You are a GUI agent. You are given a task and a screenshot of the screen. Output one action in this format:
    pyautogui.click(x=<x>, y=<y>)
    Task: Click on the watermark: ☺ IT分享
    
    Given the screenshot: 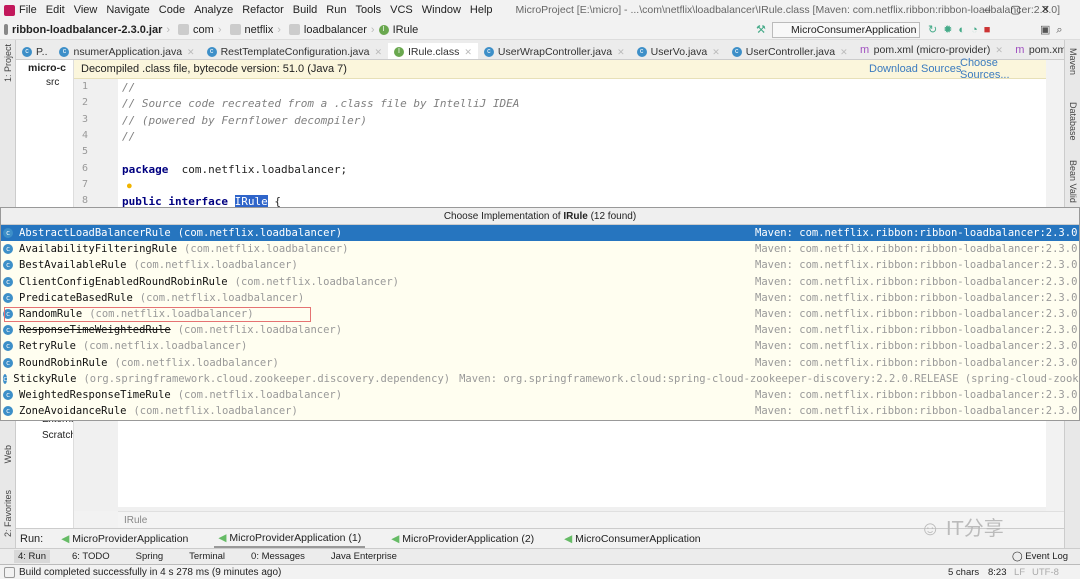 What is the action you would take?
    pyautogui.click(x=962, y=529)
    